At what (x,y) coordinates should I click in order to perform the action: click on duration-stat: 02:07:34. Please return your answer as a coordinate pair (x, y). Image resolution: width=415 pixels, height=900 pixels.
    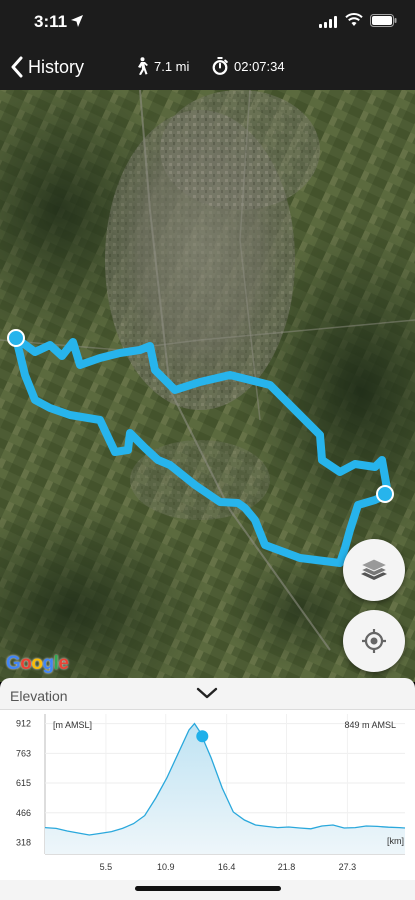
    Looking at the image, I should click on (248, 66).